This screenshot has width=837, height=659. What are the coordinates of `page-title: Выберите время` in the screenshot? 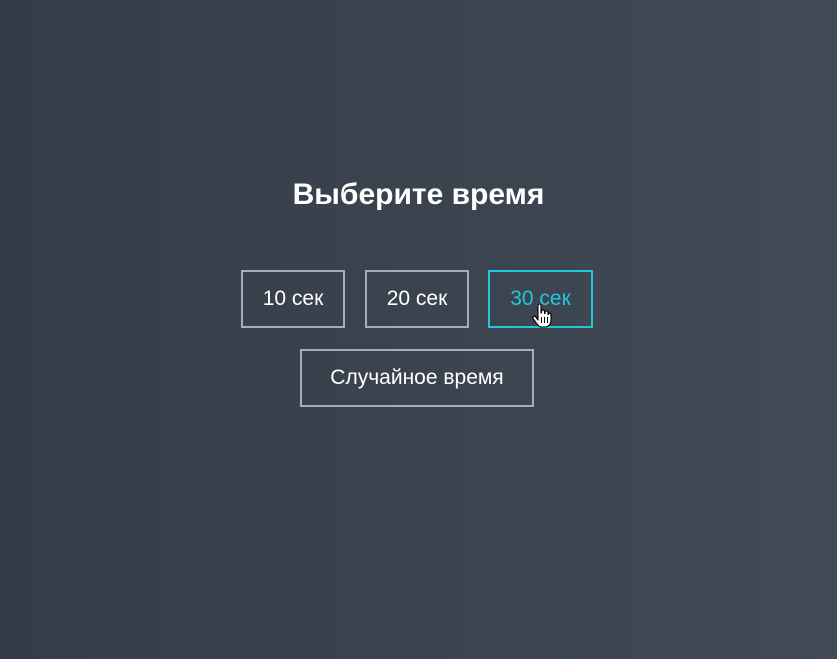 It's located at (418, 194).